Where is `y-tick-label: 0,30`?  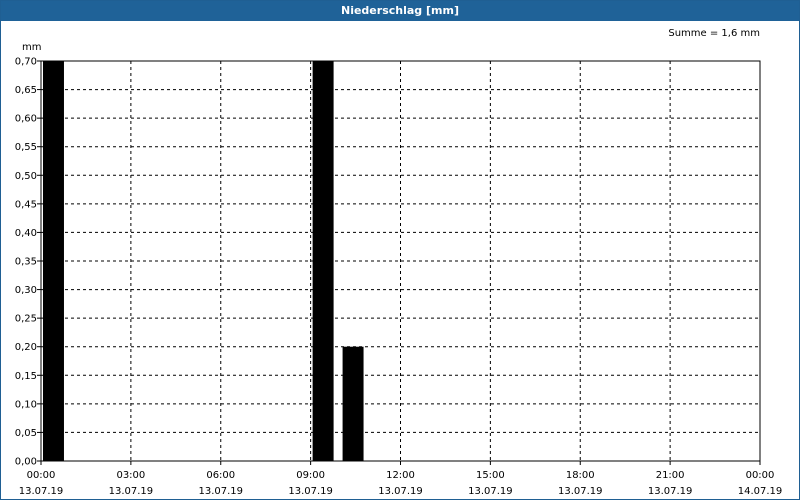
y-tick-label: 0,30 is located at coordinates (26, 290).